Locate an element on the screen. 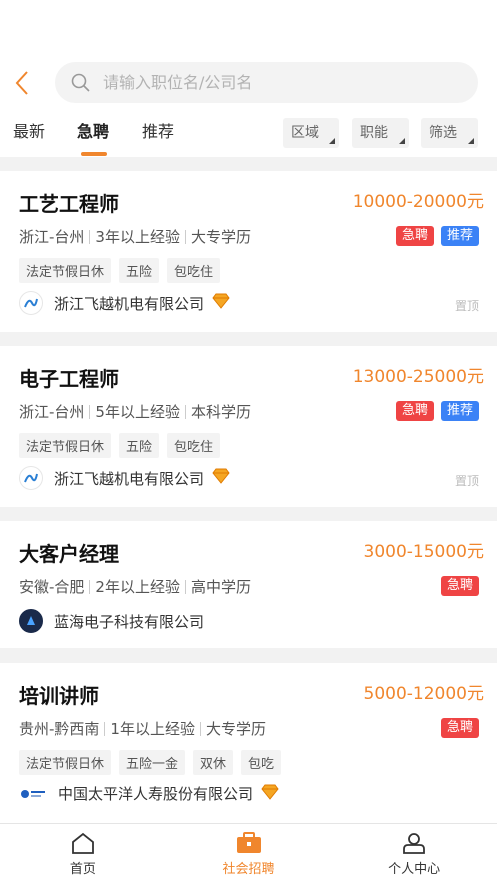 This screenshot has height=883, width=497. bottom-nav: 首页 社会招聘 个人中心 is located at coordinates (248, 853).